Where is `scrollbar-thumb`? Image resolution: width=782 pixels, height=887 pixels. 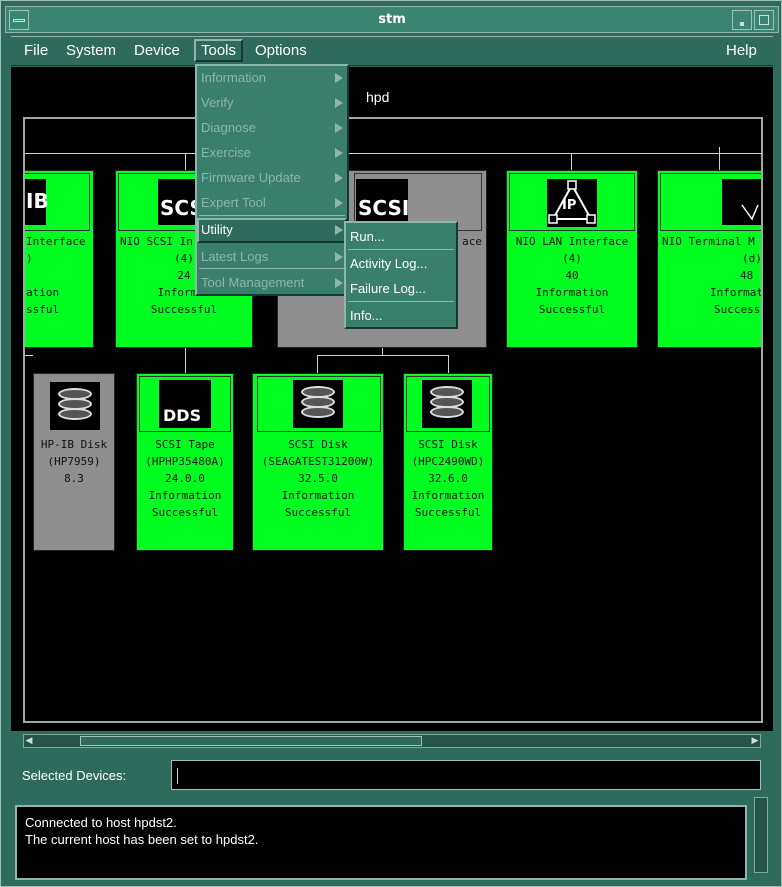
scrollbar-thumb is located at coordinates (251, 741).